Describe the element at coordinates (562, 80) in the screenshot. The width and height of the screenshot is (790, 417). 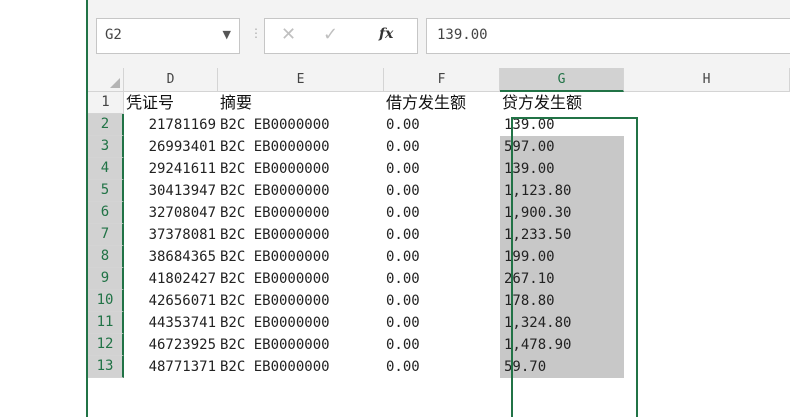
I see `column-header-g: G` at that location.